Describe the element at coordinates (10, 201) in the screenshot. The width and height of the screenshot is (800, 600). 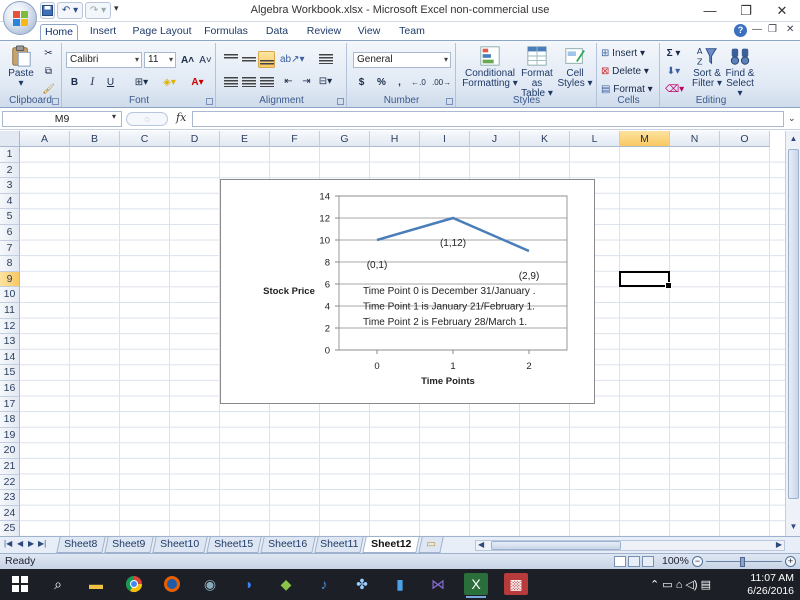
I see `row-header-4: 4` at that location.